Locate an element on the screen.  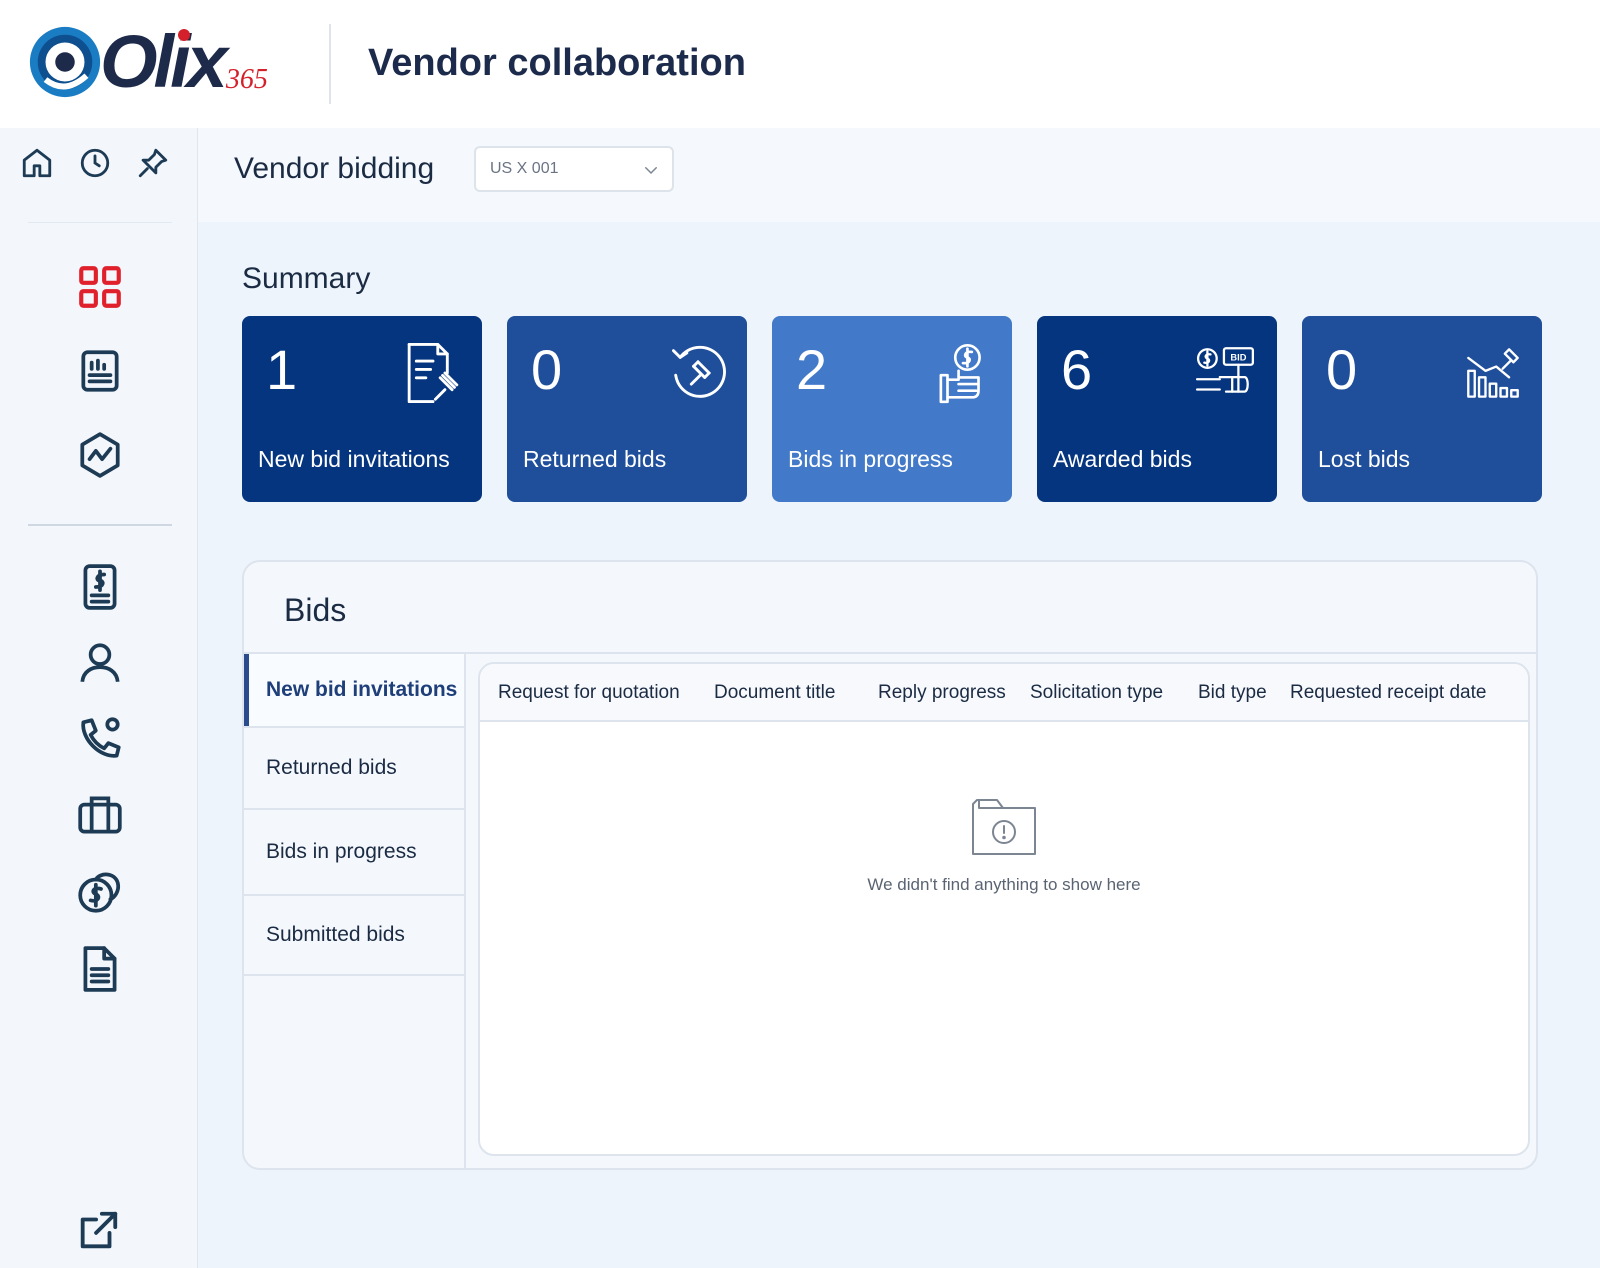
document-gavel-icon is located at coordinates (433, 373).